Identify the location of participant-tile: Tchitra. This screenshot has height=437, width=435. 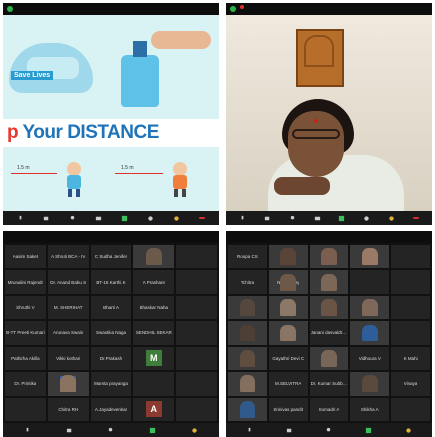
(247, 282).